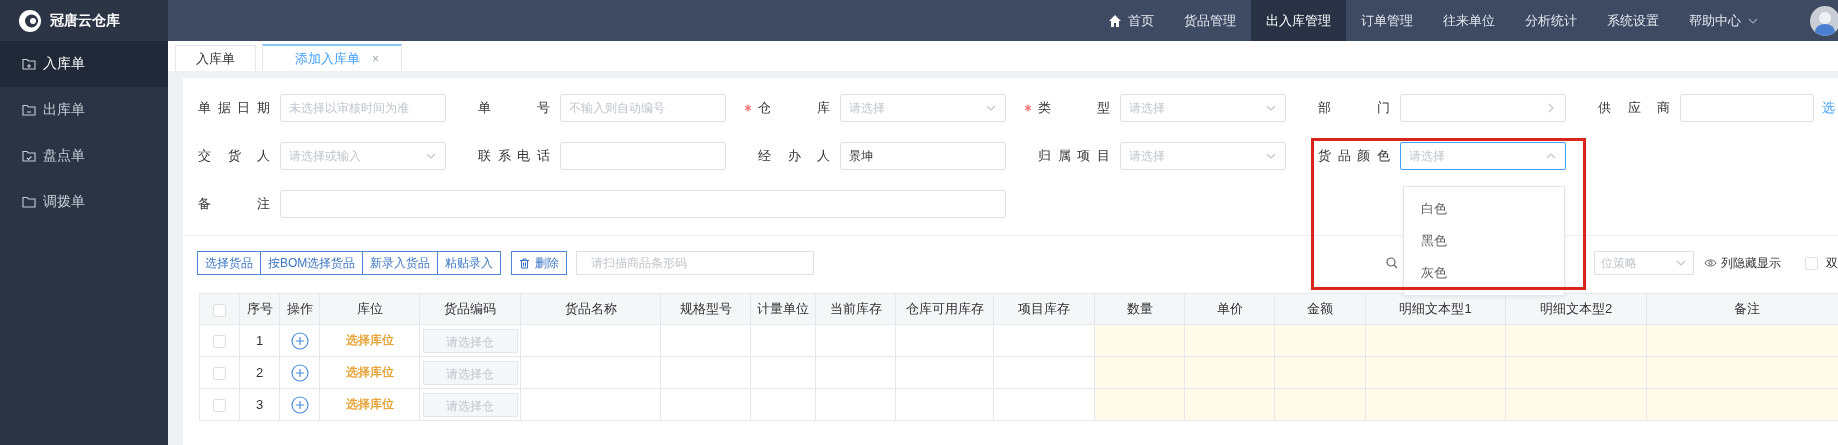  Describe the element at coordinates (332, 57) in the screenshot. I see `tab: 添加入库单 ×` at that location.